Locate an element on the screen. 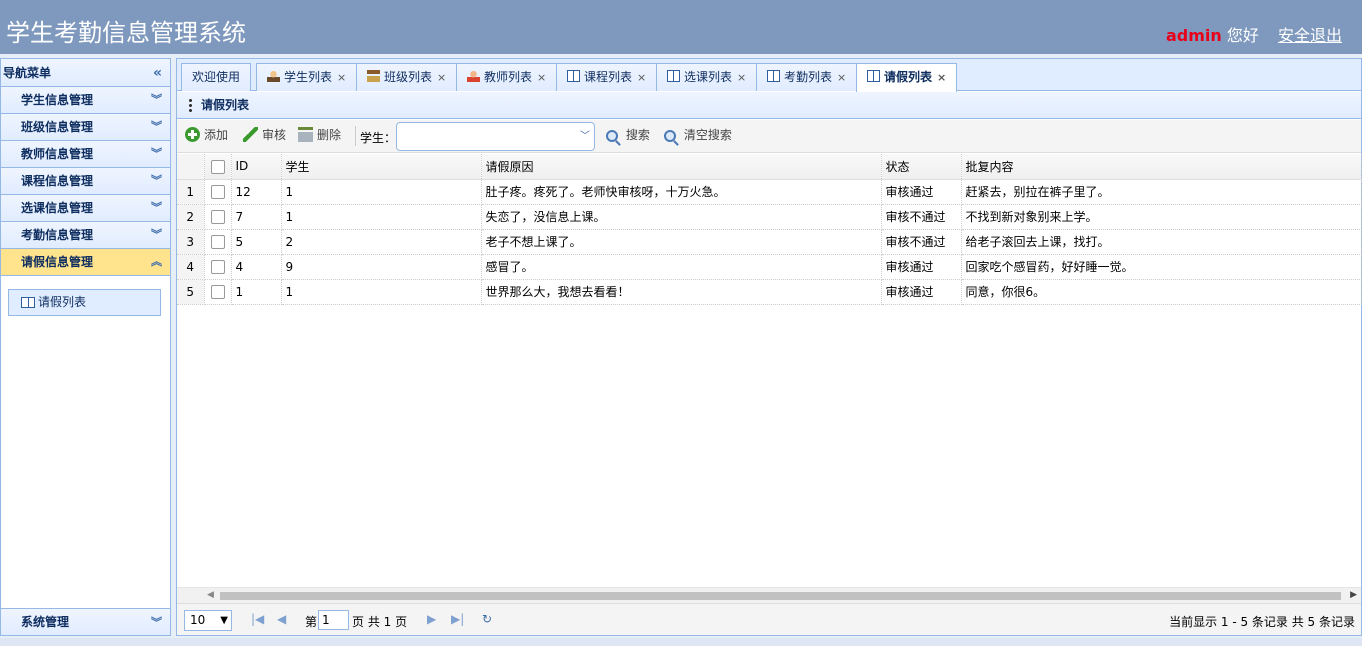 This screenshot has width=1362, height=646. column-header-id: ID is located at coordinates (256, 167).